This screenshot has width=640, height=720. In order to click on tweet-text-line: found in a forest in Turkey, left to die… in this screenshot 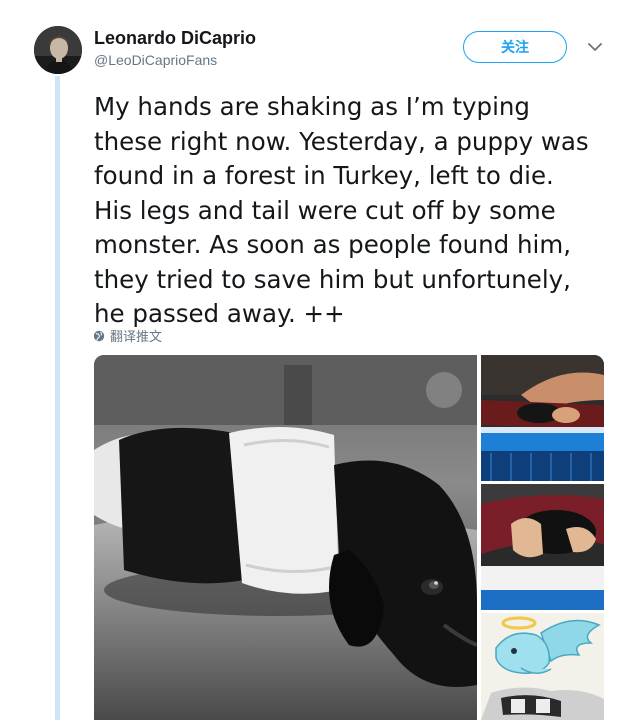, I will do `click(324, 175)`.